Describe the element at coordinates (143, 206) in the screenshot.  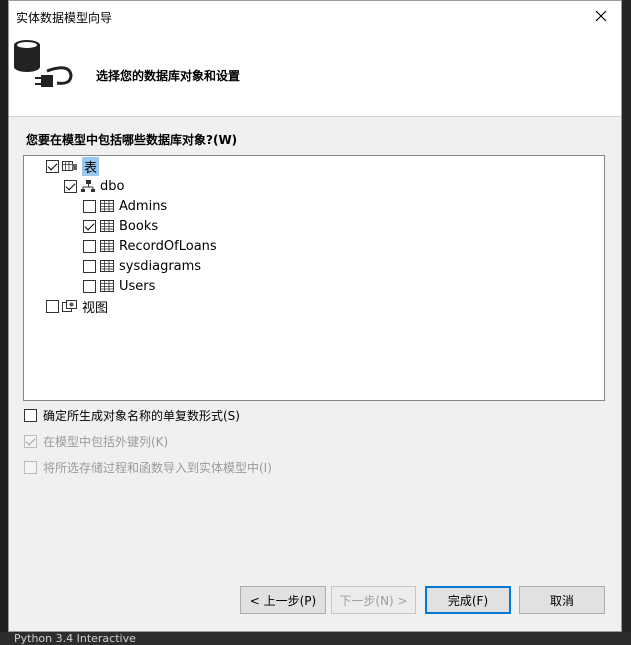
I see `table-name: Admins` at that location.